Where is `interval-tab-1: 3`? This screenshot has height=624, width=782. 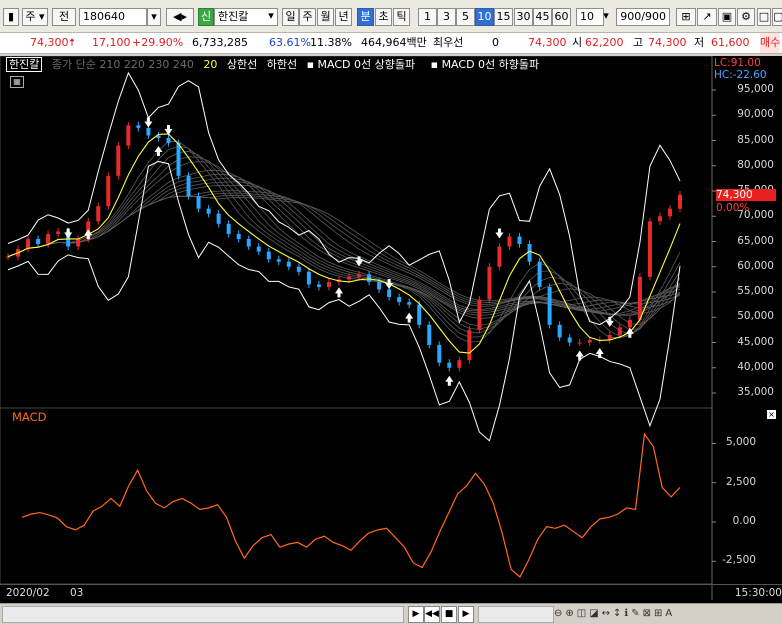 interval-tab-1: 3 is located at coordinates (446, 17).